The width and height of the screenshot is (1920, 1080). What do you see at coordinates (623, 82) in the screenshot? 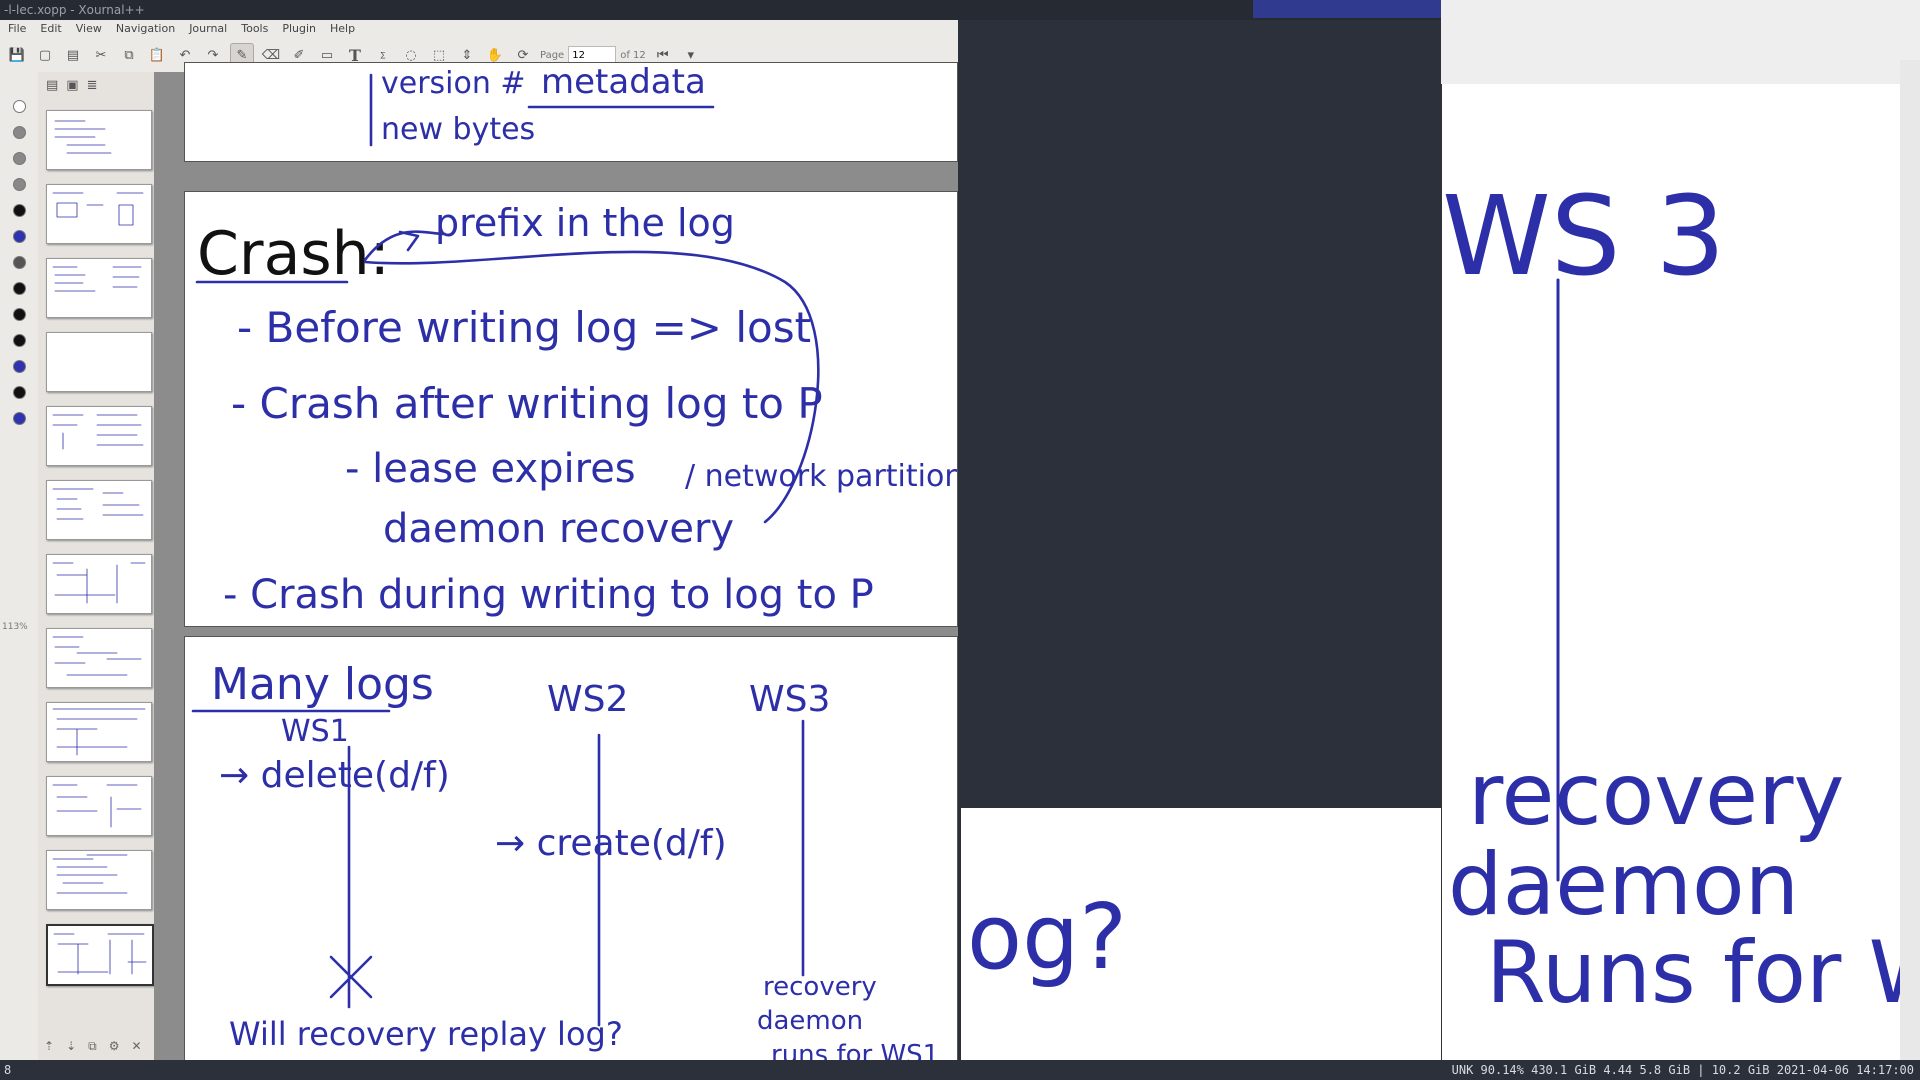
I see `page1-line3: metadata` at bounding box center [623, 82].